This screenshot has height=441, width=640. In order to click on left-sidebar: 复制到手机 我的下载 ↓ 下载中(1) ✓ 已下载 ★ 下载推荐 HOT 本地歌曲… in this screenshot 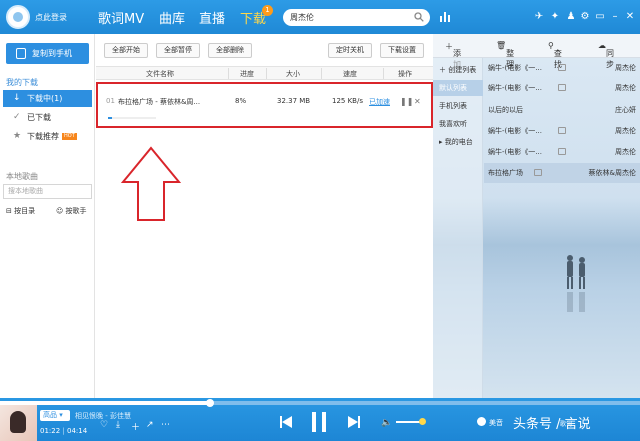, I will do `click(47, 216)`.